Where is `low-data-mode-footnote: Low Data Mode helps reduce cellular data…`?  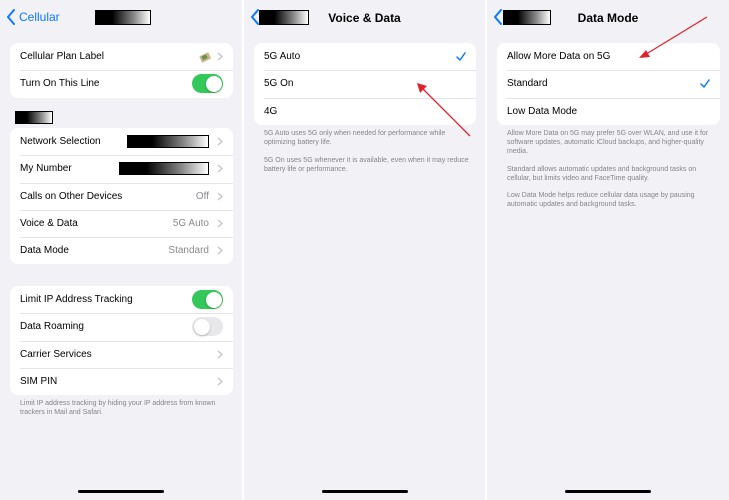
low-data-mode-footnote: Low Data Mode helps reduce cellular data… is located at coordinates (601, 200).